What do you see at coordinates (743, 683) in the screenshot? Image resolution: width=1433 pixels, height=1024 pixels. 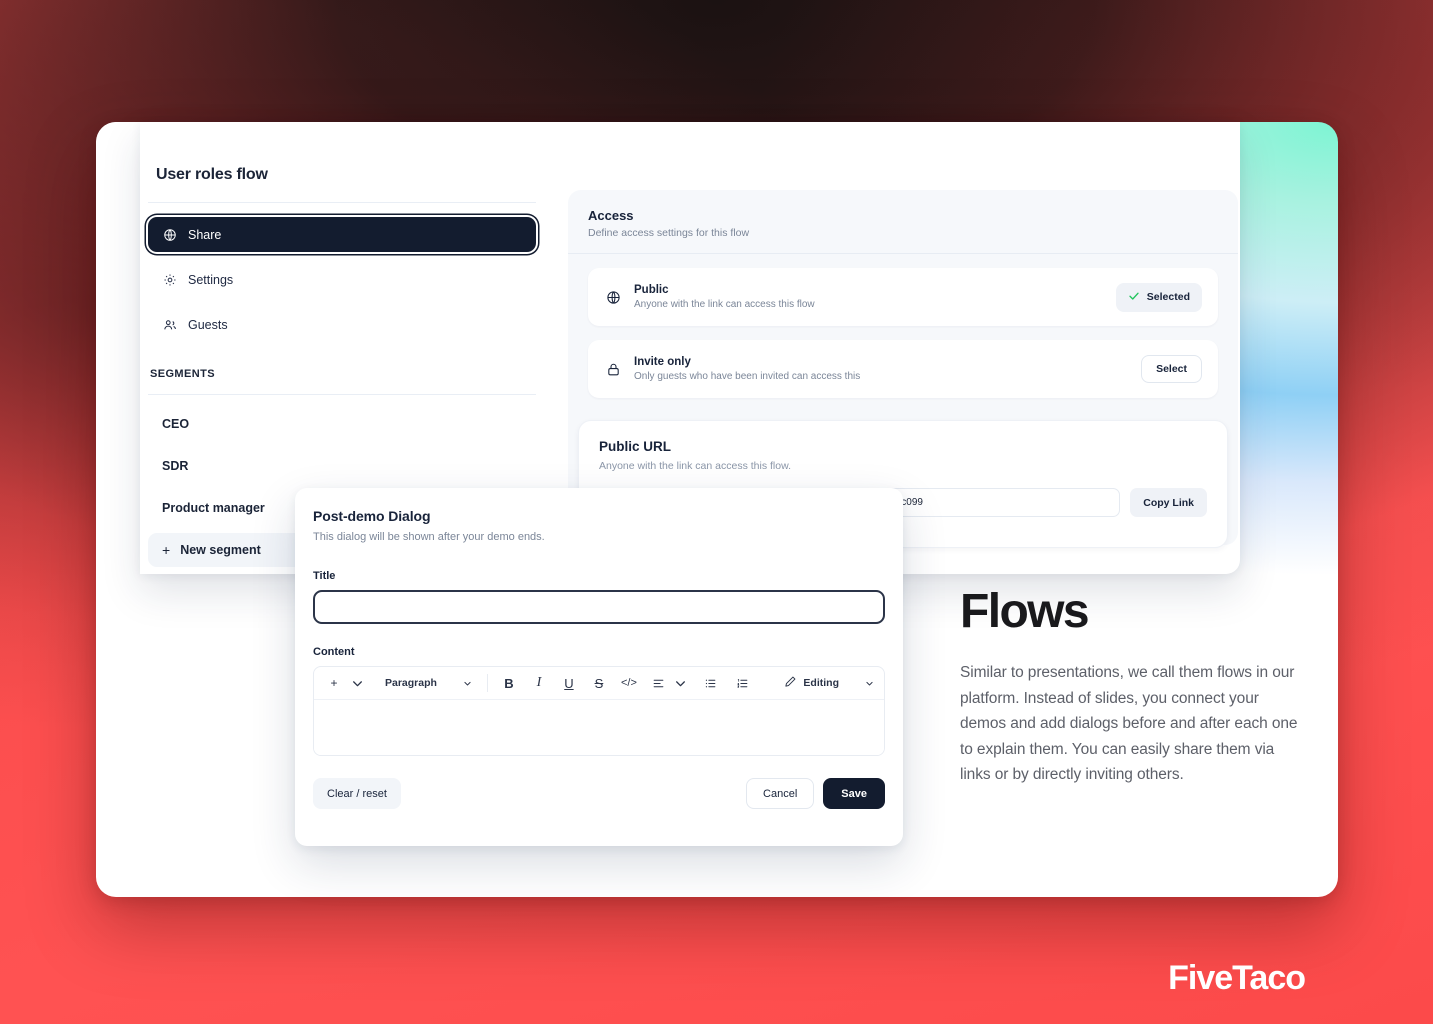 I see `numbered-list-icon` at bounding box center [743, 683].